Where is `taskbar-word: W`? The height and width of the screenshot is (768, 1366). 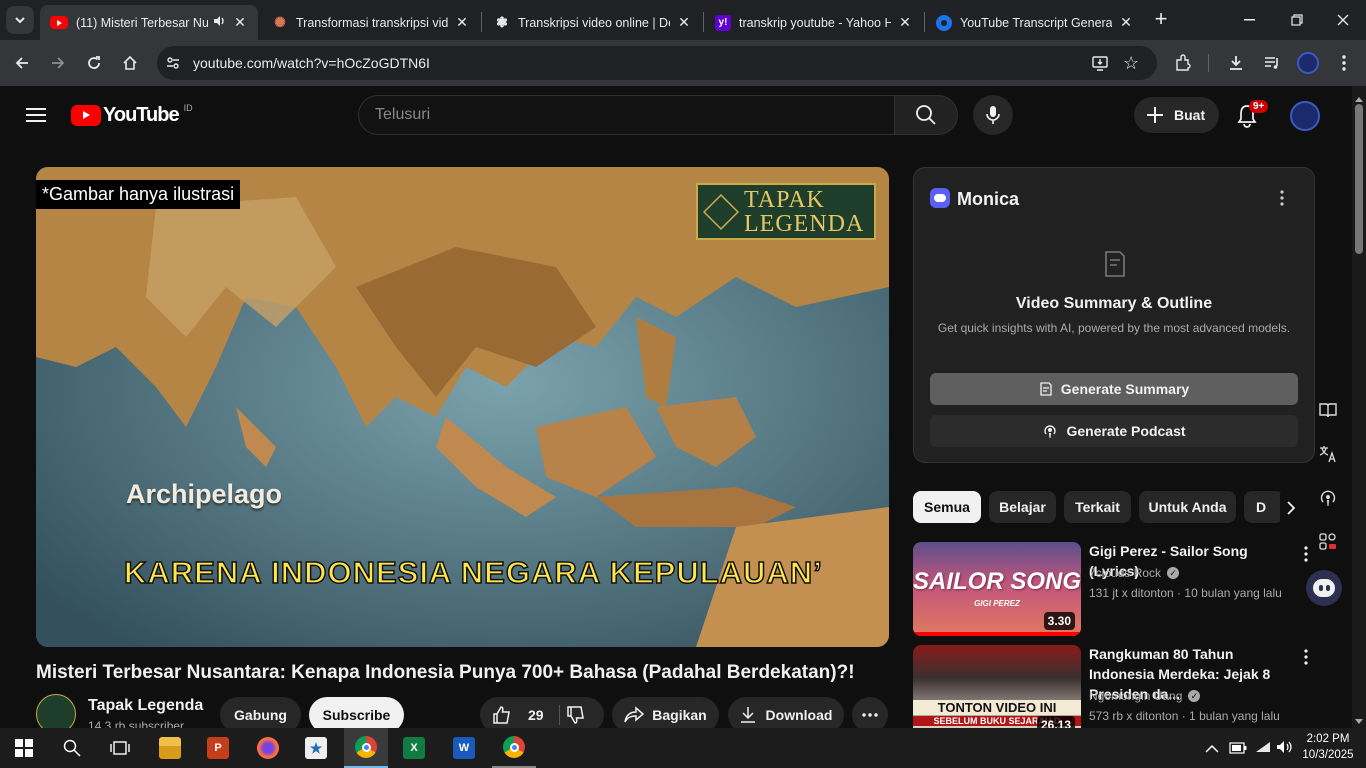
taskbar-word: W is located at coordinates (464, 748).